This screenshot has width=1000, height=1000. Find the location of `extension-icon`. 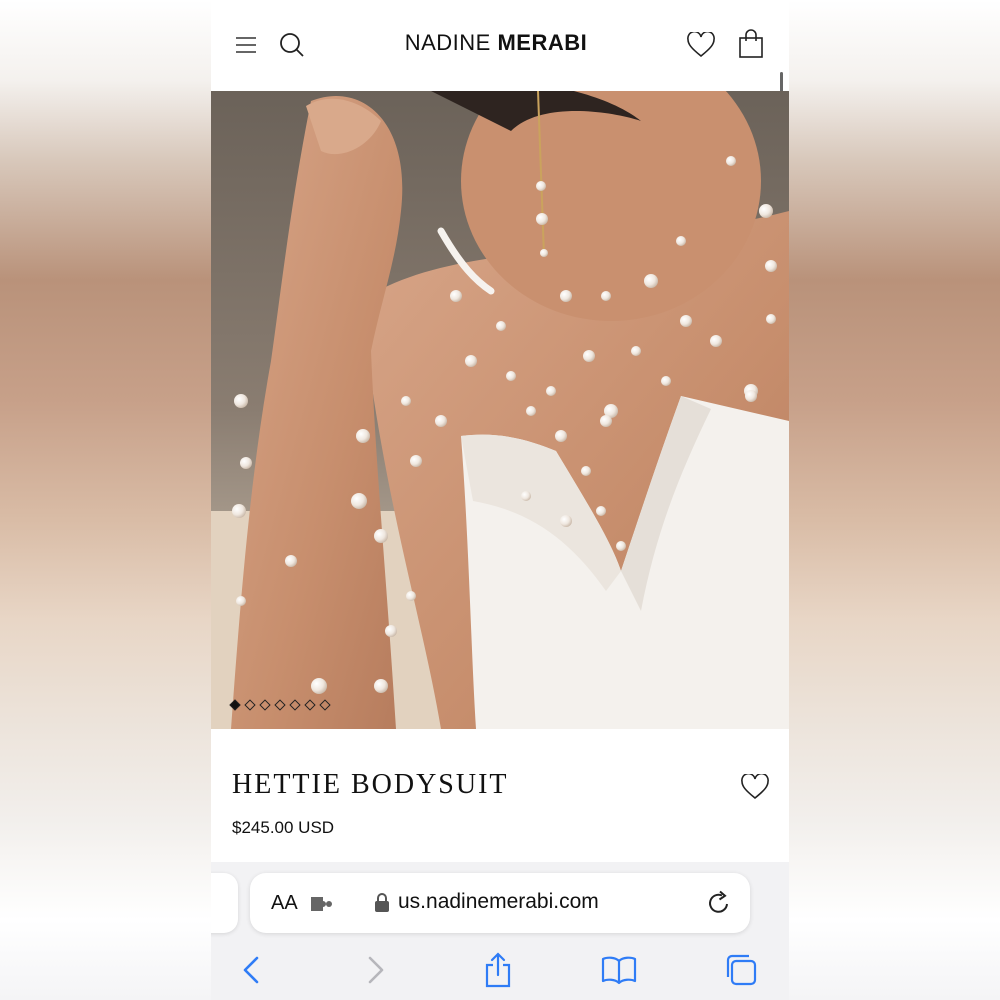

extension-icon is located at coordinates (322, 904).